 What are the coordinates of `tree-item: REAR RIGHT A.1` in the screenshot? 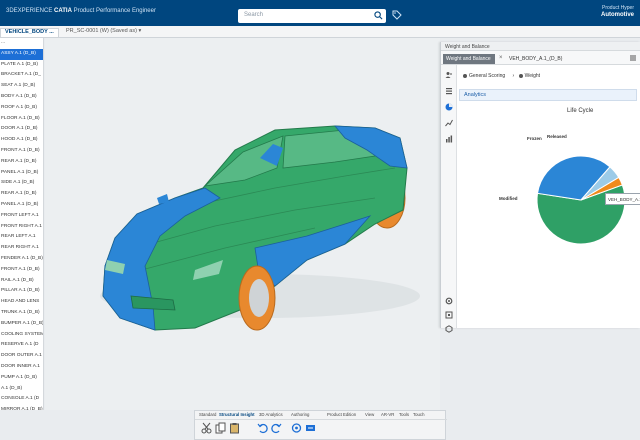 It's located at (21, 248).